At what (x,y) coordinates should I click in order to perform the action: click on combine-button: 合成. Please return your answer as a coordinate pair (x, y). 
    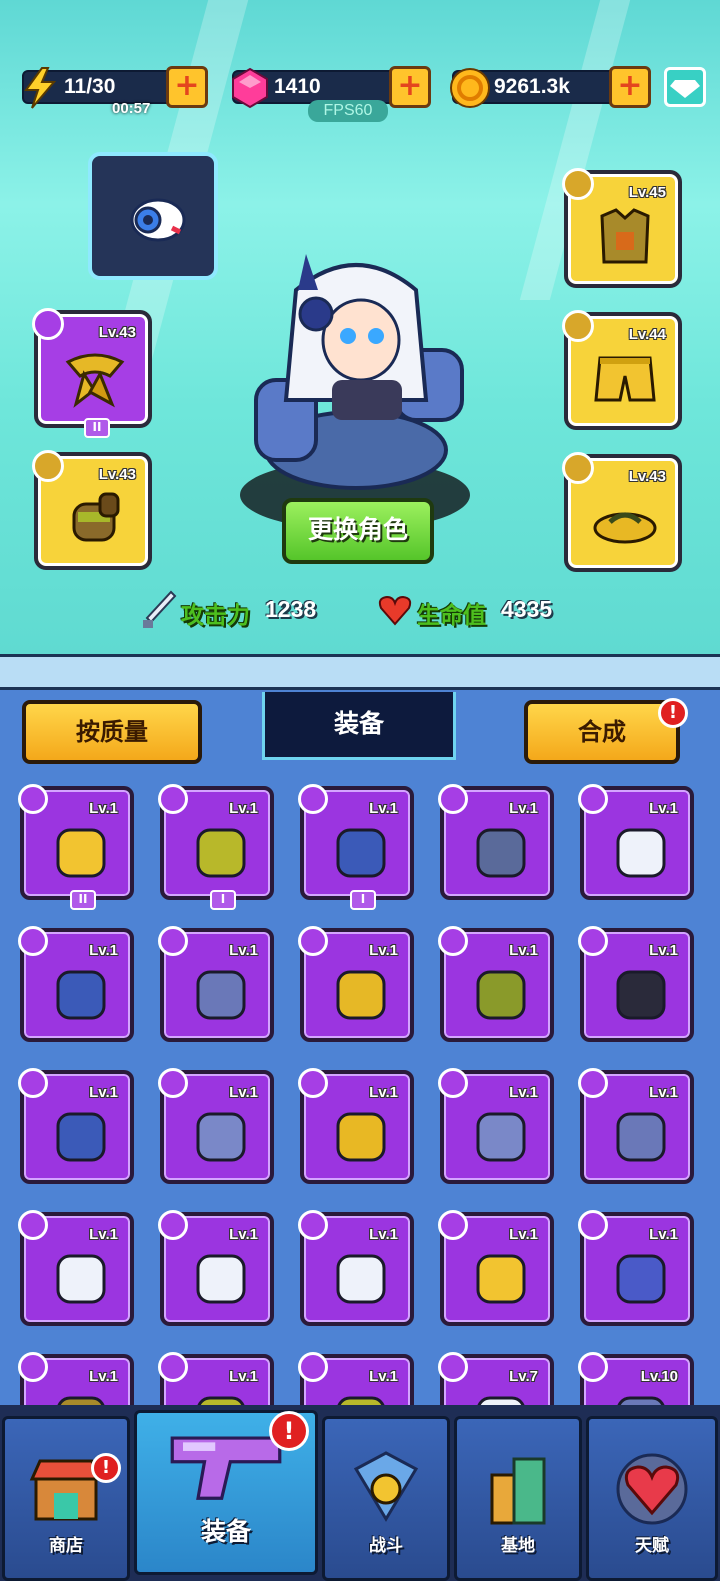
    Looking at the image, I should click on (602, 732).